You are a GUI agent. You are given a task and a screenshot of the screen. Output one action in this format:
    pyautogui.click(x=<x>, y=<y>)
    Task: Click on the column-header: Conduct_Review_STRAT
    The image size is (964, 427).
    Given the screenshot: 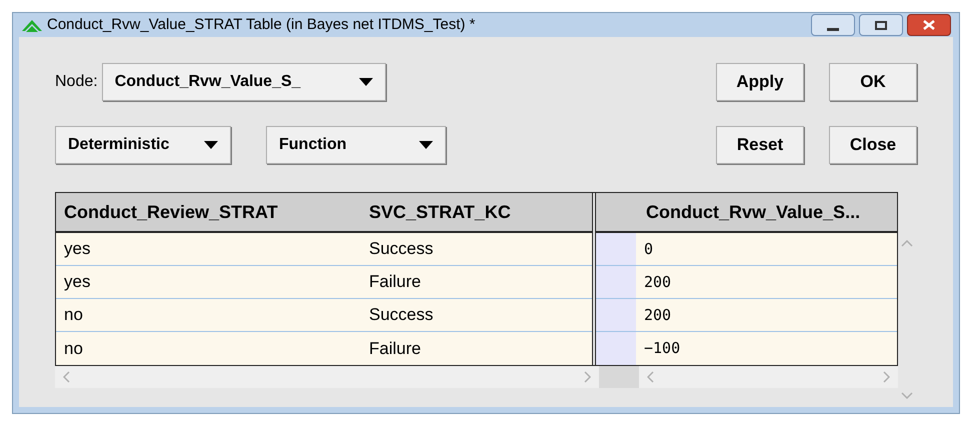 What is the action you would take?
    pyautogui.click(x=171, y=212)
    